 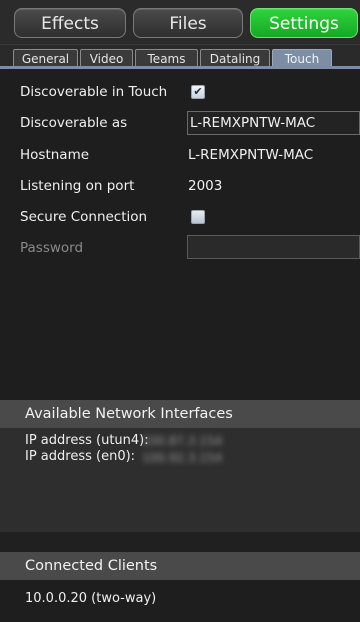 What do you see at coordinates (302, 58) in the screenshot?
I see `subtab-touch: Touch` at bounding box center [302, 58].